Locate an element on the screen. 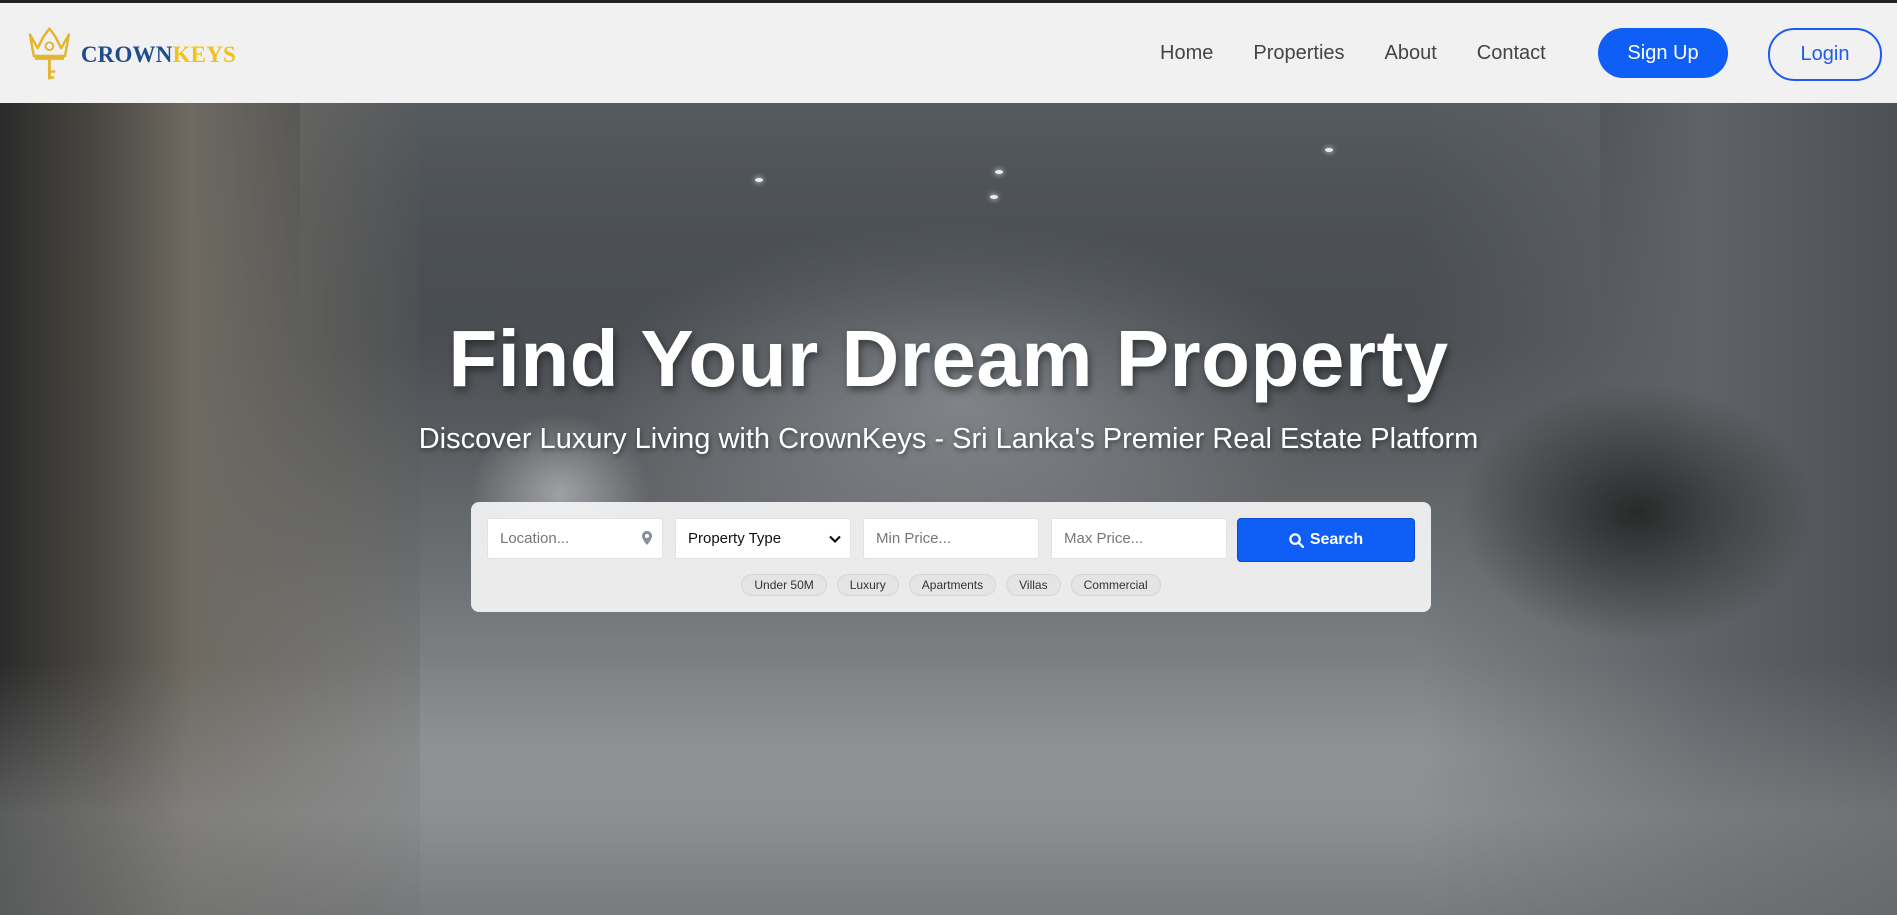 The image size is (1897, 915). filter-chip-luxury: Luxury is located at coordinates (867, 585).